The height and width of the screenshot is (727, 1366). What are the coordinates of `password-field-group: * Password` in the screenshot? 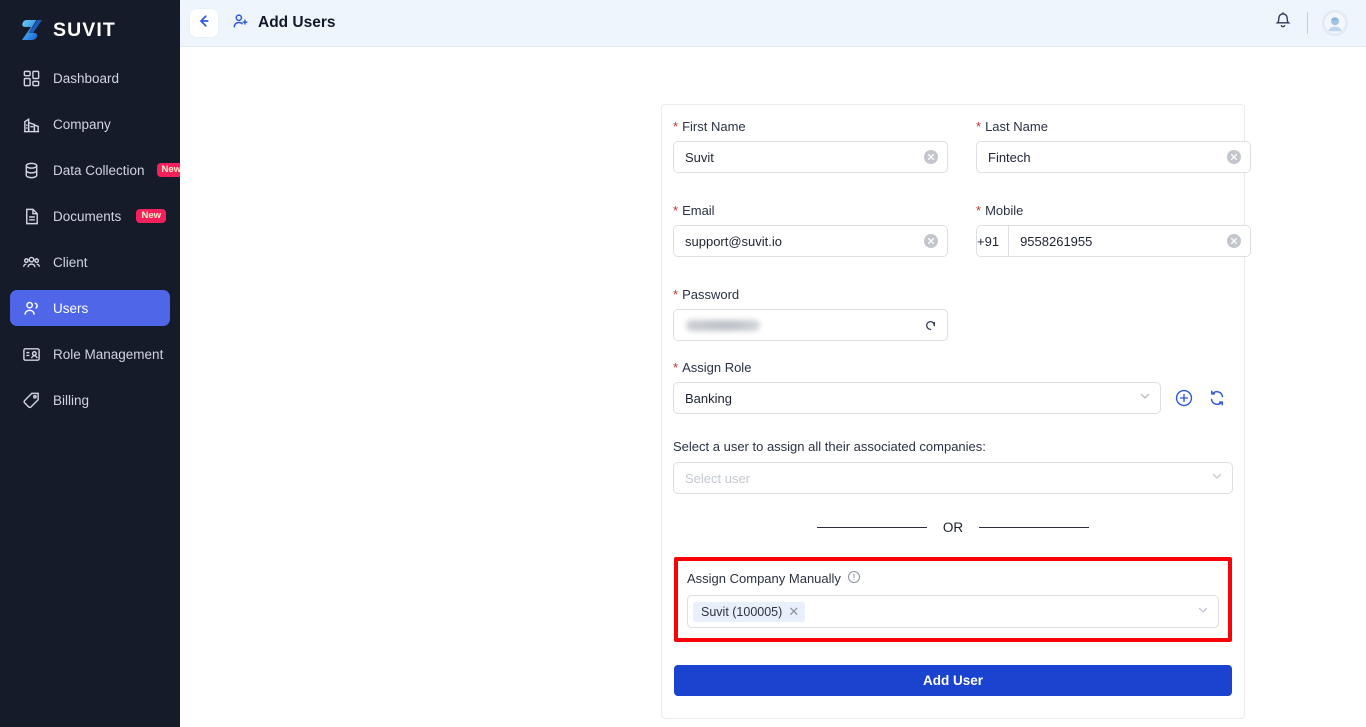 It's located at (810, 314).